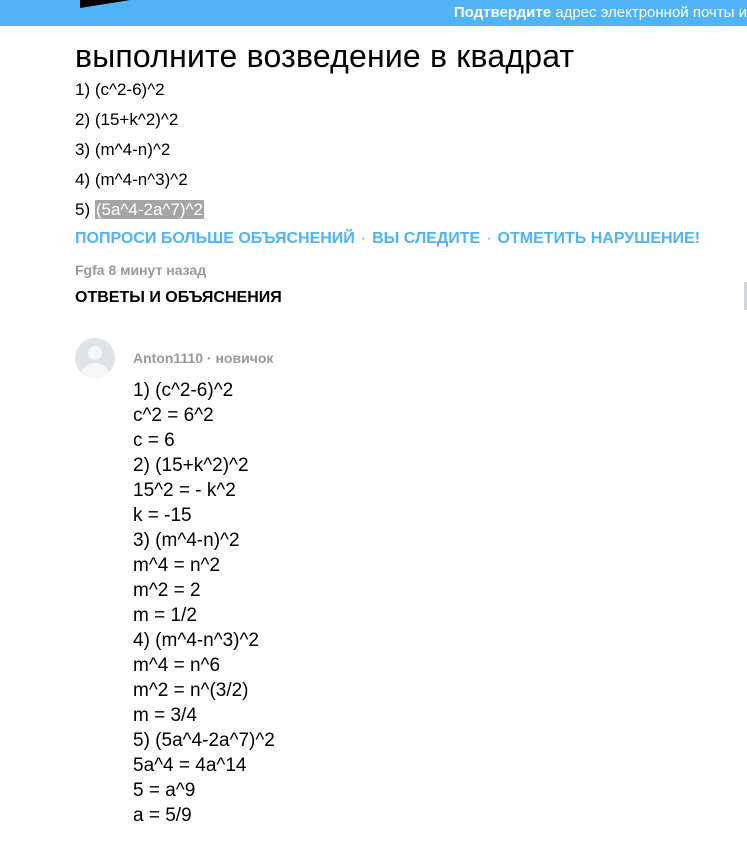 The image size is (747, 845). Describe the element at coordinates (325, 56) in the screenshot. I see `question-title: выполните возведение в квадрат` at that location.